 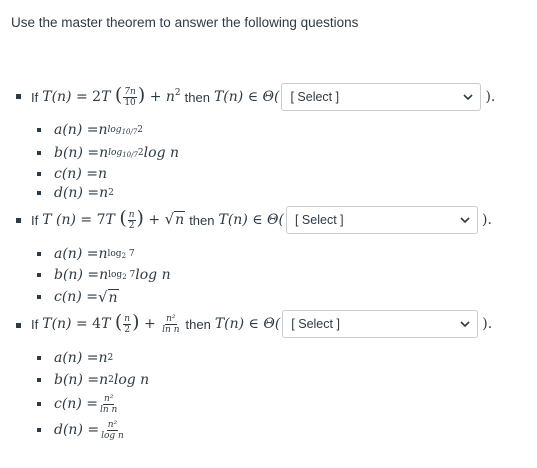 I want to click on q2-option-c: c(n) = √ n, so click(x=86, y=297).